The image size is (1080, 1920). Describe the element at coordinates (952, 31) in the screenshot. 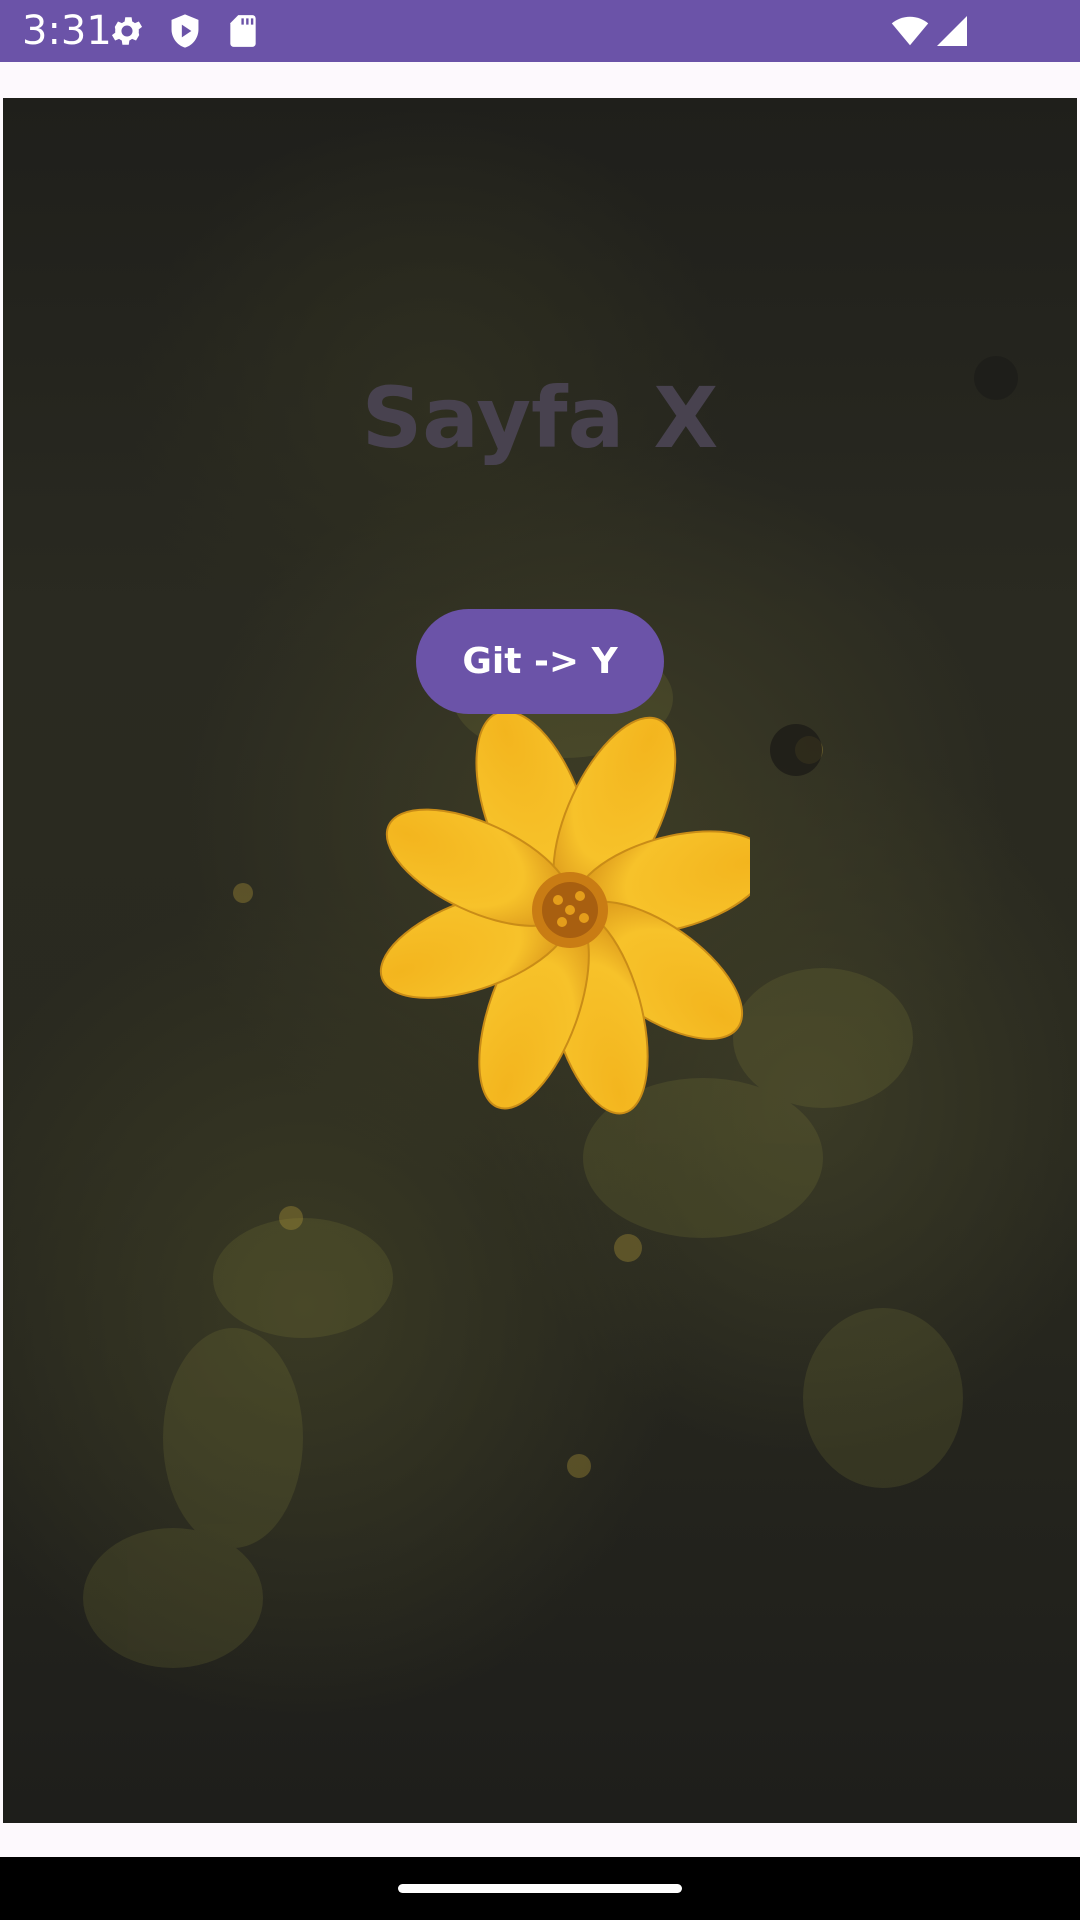

I see `signal-icon` at that location.